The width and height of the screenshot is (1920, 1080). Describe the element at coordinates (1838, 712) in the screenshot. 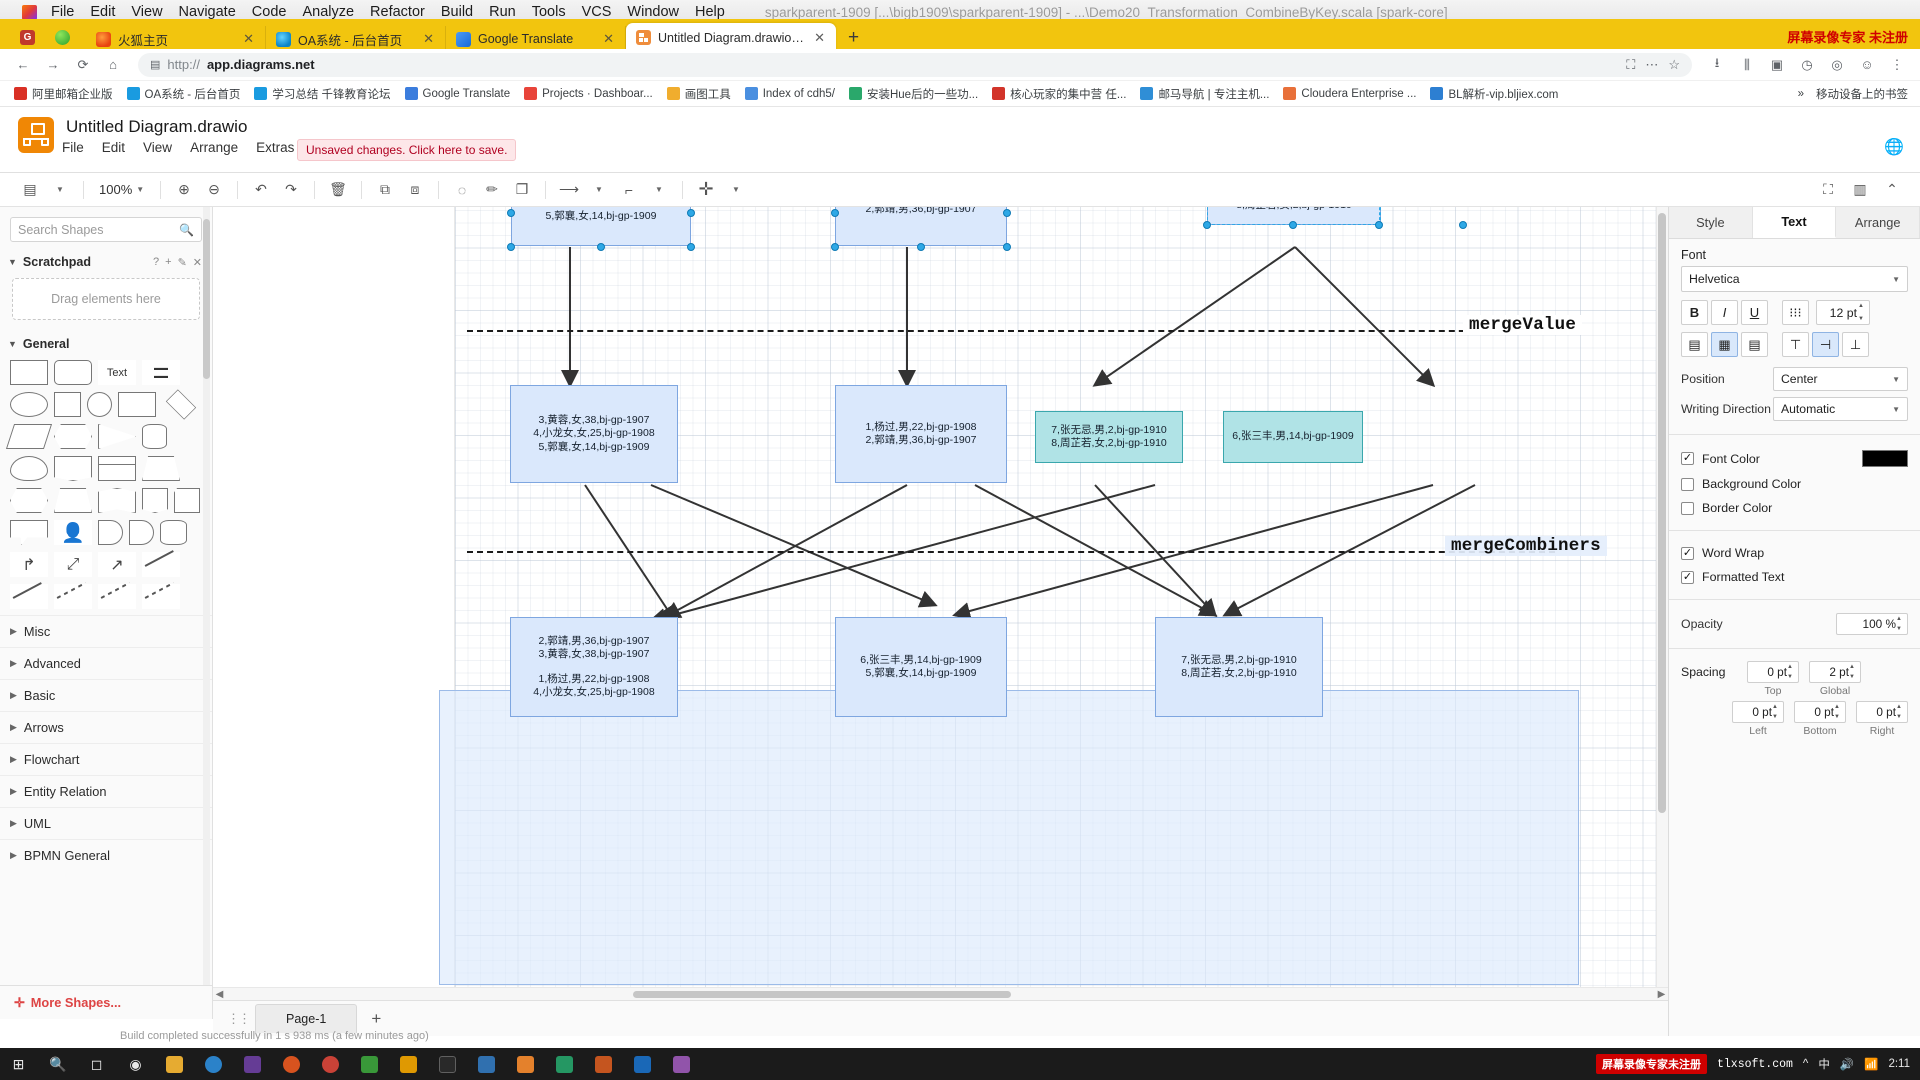

I see `spacing-bottom-stepper: ▲ ▼` at that location.